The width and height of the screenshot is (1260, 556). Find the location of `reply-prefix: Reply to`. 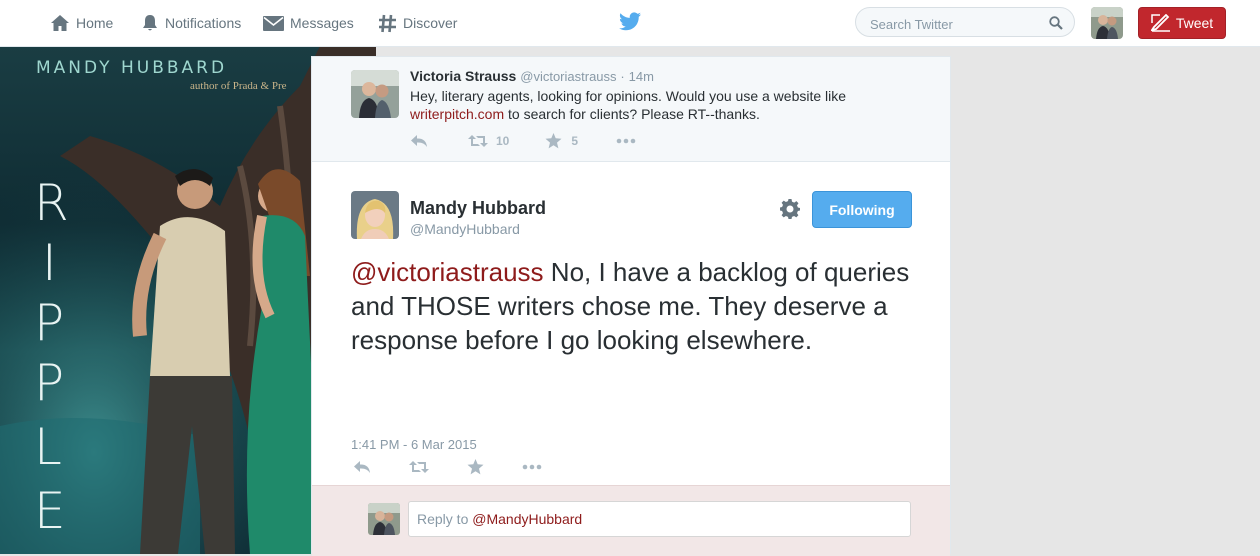

reply-prefix: Reply to is located at coordinates (445, 519).